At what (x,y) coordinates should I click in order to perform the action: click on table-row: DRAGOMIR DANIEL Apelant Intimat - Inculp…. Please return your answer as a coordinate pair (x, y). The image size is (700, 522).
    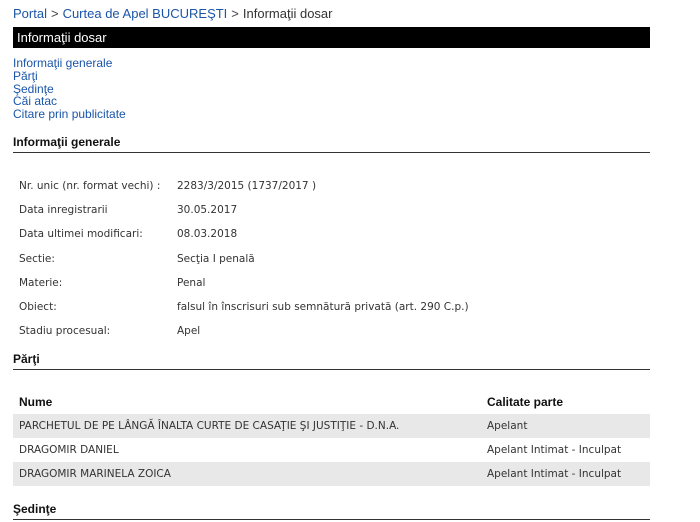
    Looking at the image, I should click on (331, 450).